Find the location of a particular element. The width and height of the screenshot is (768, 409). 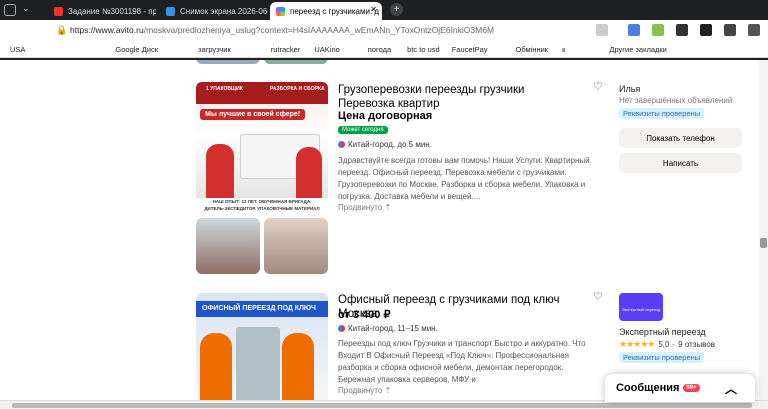

chevron-up-icon: ︿ is located at coordinates (731, 388).